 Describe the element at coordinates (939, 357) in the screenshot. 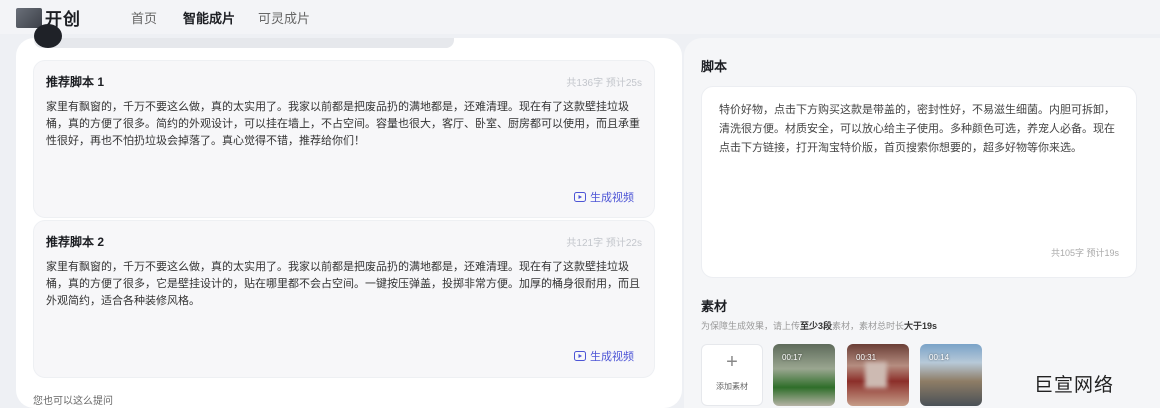

I see `thumbnail-duration: 00:14` at that location.